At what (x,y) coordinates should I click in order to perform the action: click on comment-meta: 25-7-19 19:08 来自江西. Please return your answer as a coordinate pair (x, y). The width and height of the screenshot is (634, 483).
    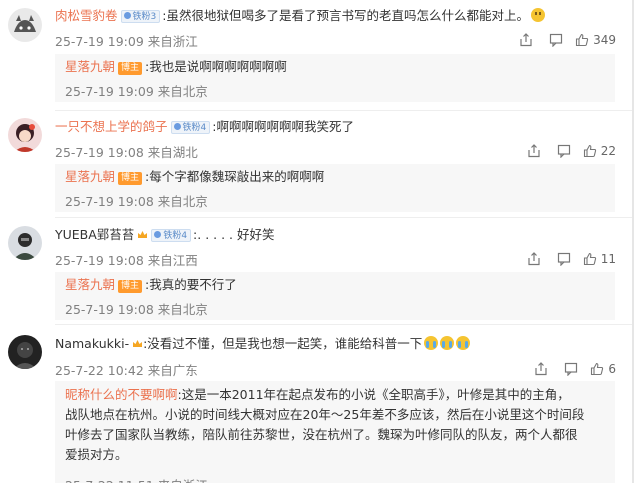
    Looking at the image, I should click on (126, 260).